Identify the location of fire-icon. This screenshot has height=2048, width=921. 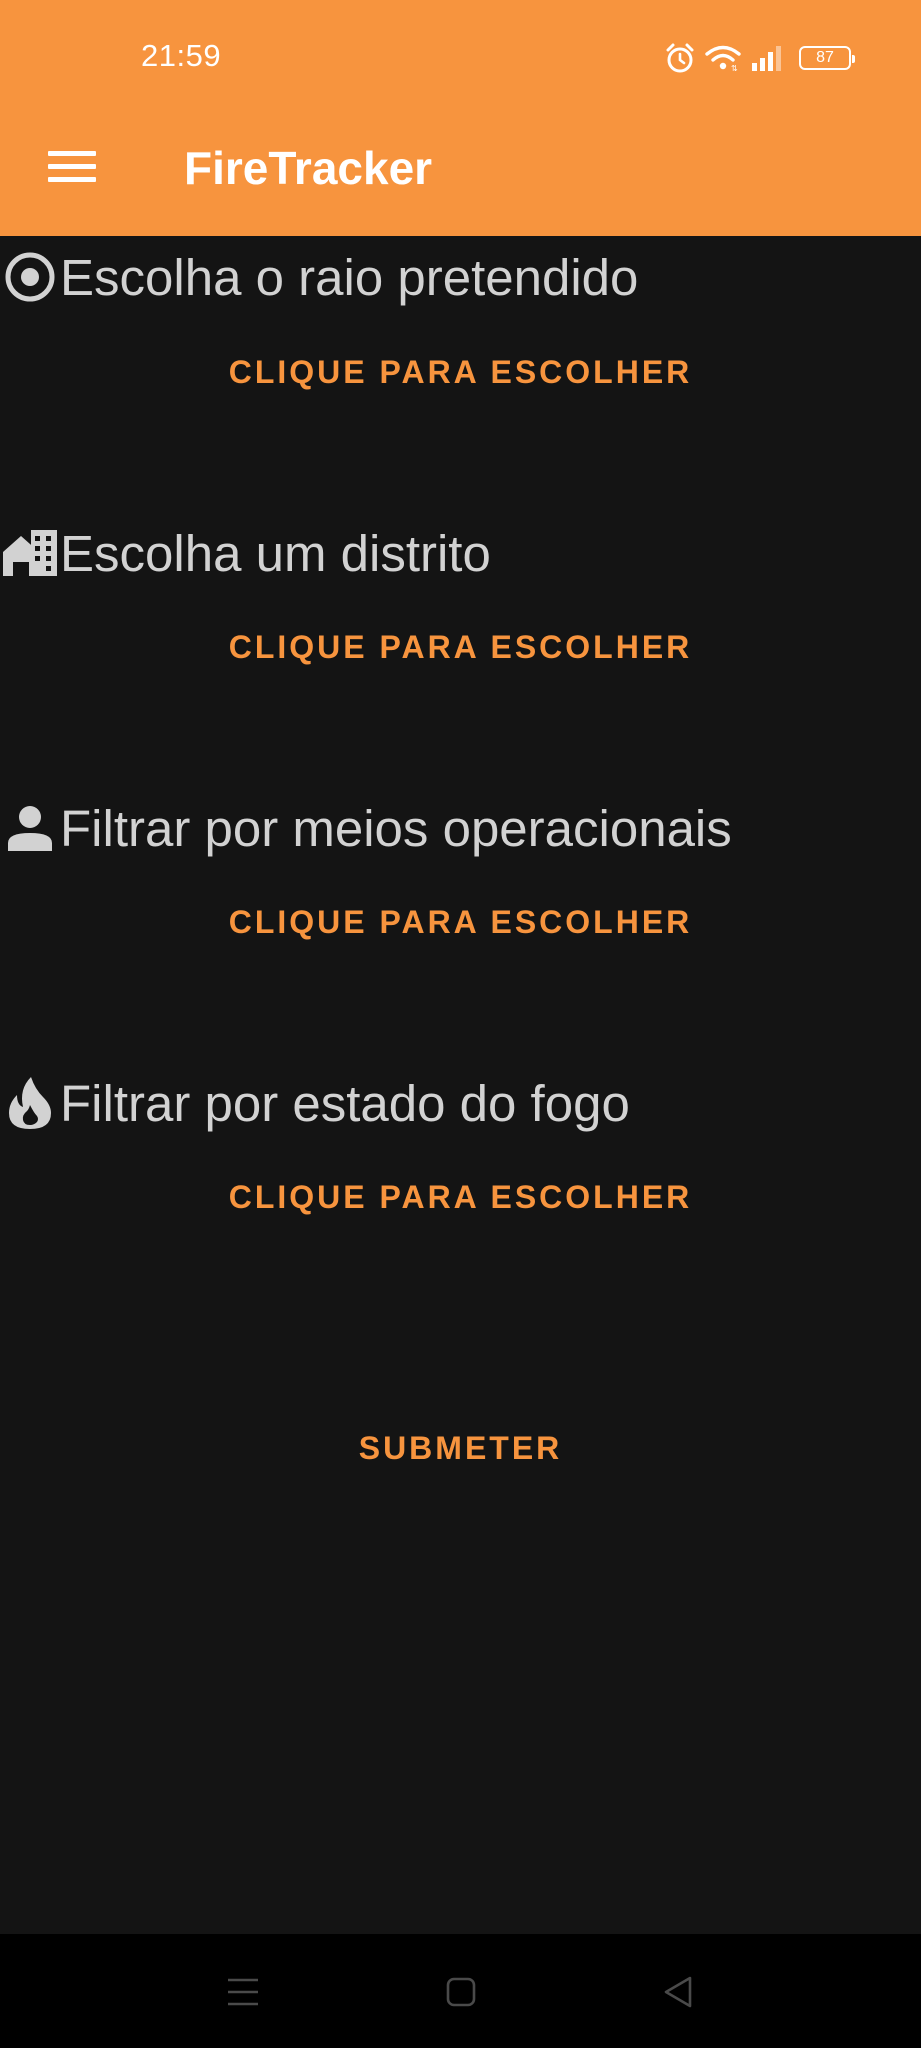
(30, 1103).